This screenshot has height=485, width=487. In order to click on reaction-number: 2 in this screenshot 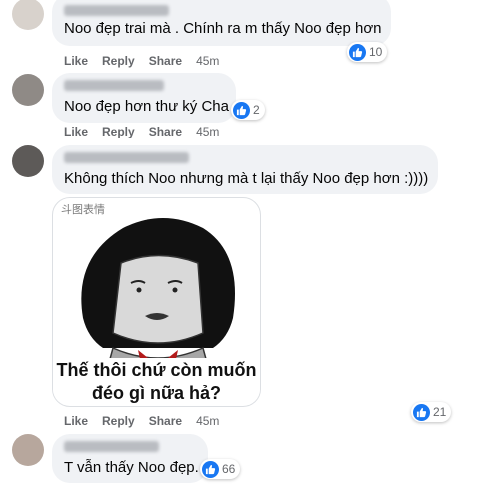, I will do `click(256, 110)`.